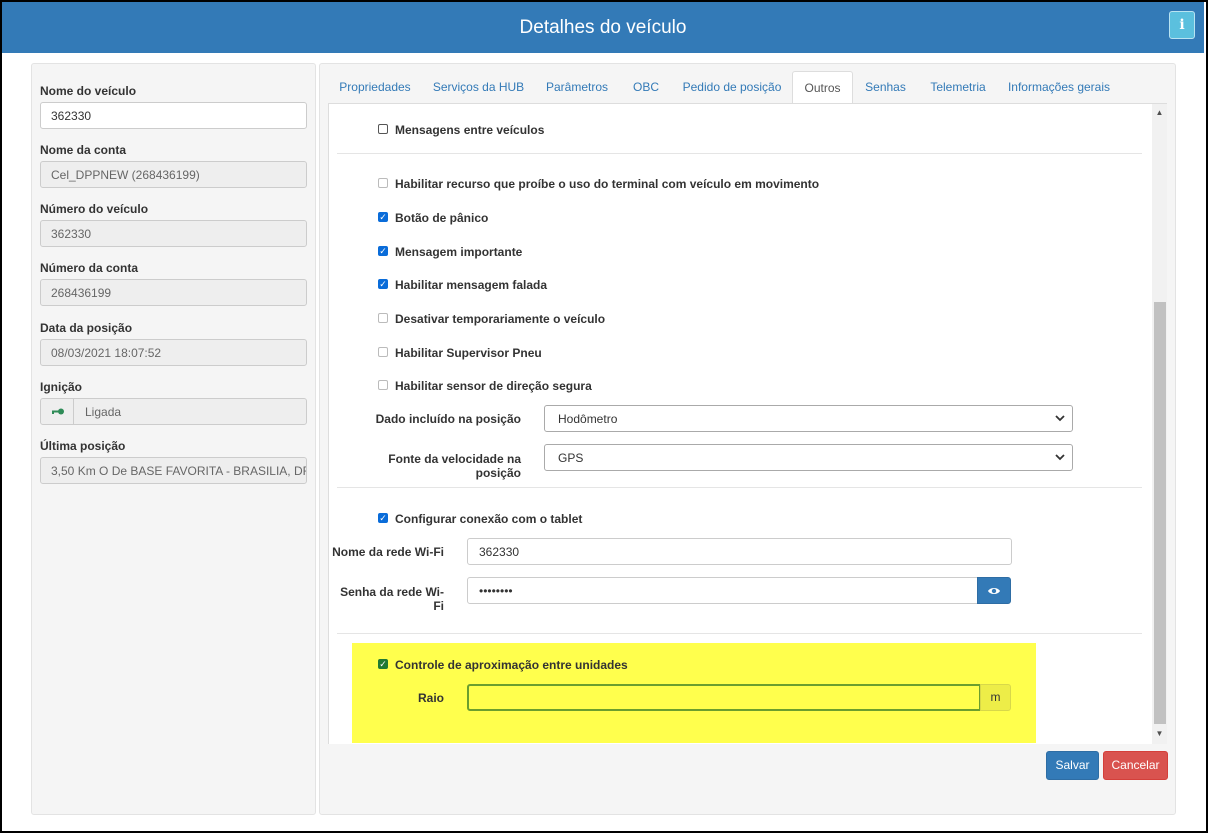  I want to click on account-number-label: Número da conta, so click(89, 268).